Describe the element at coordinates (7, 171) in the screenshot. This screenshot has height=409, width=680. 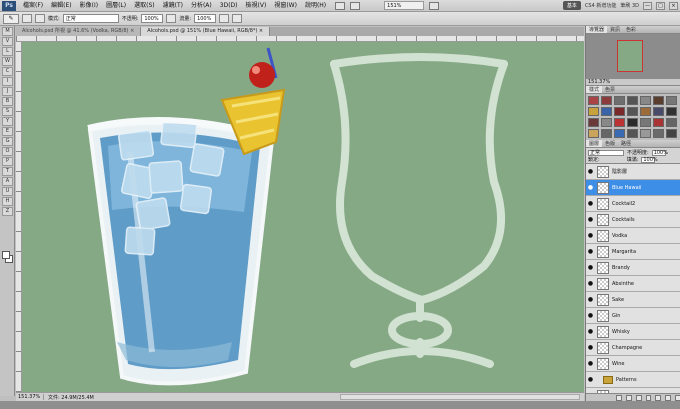
I see `type-tool-icon: T` at that location.